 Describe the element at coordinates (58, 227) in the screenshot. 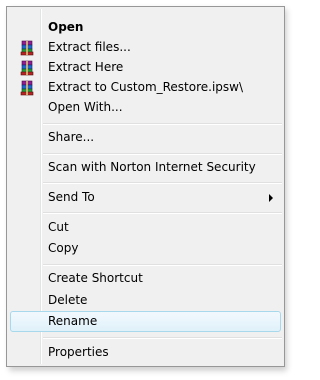

I see `menu-item-label: Cut` at that location.